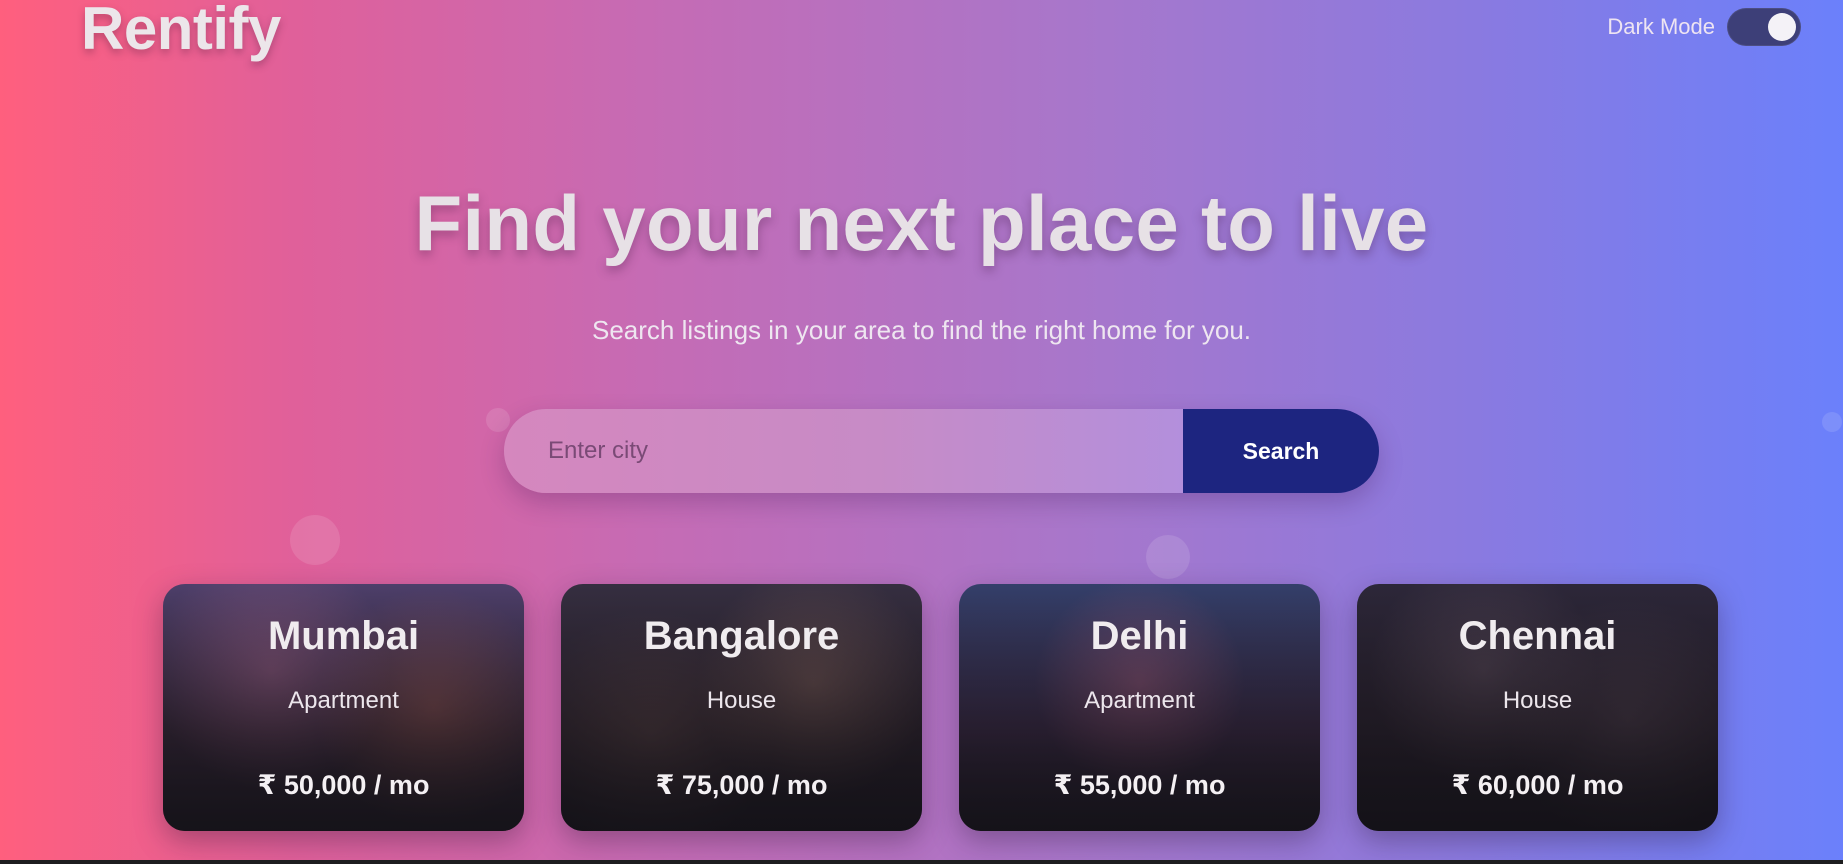  Describe the element at coordinates (741, 785) in the screenshot. I see `card-price: ₹ 75,000 / mo` at that location.